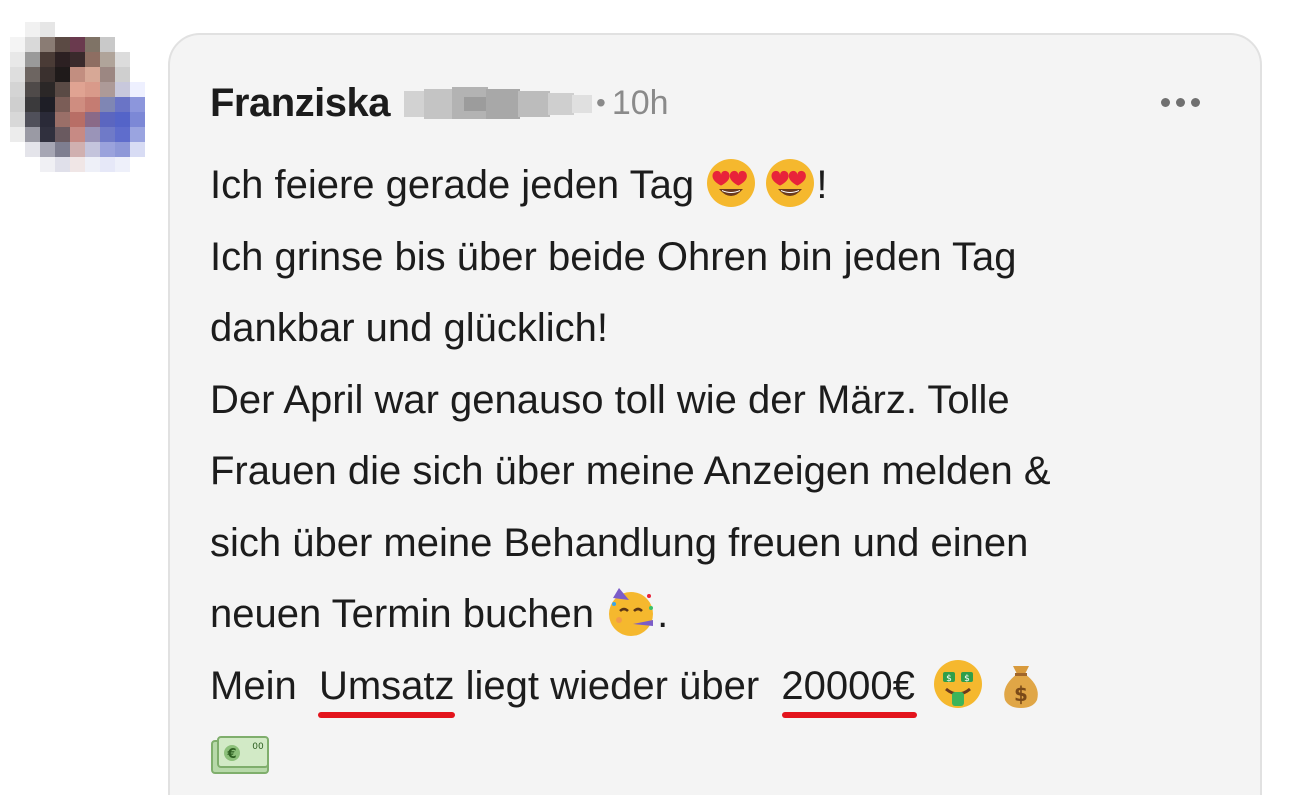  What do you see at coordinates (848, 685) in the screenshot?
I see `body-text: 20000€` at bounding box center [848, 685].